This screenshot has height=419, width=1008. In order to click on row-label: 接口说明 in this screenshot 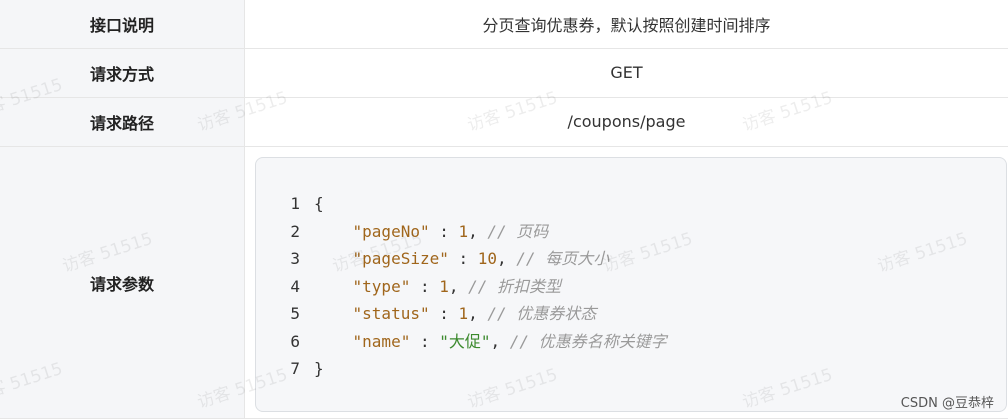, I will do `click(122, 24)`.